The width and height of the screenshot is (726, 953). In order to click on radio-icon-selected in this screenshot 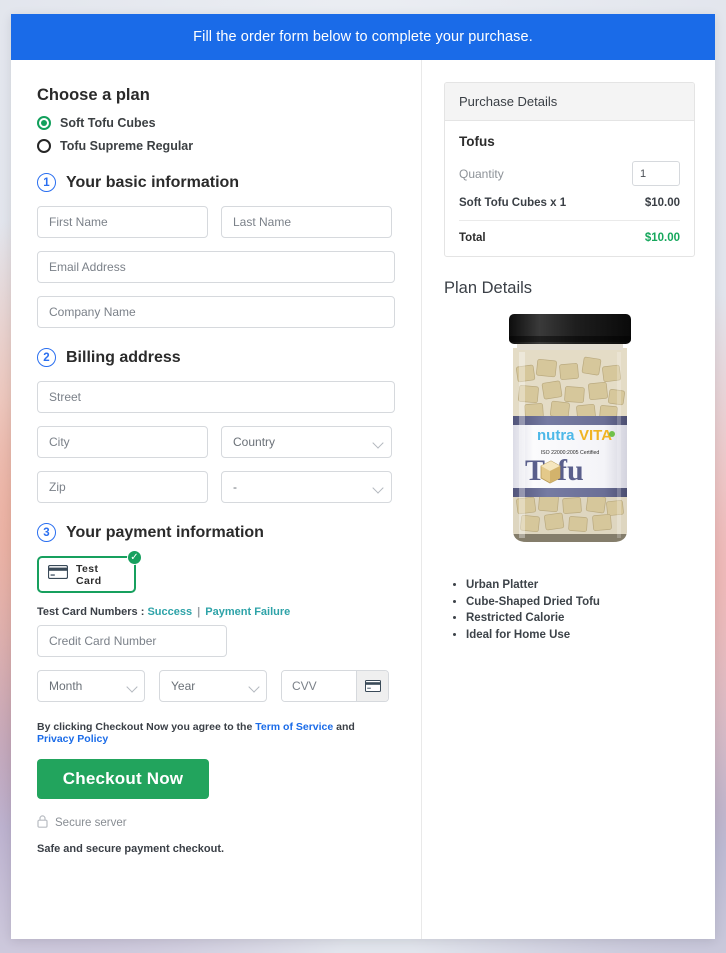, I will do `click(44, 123)`.